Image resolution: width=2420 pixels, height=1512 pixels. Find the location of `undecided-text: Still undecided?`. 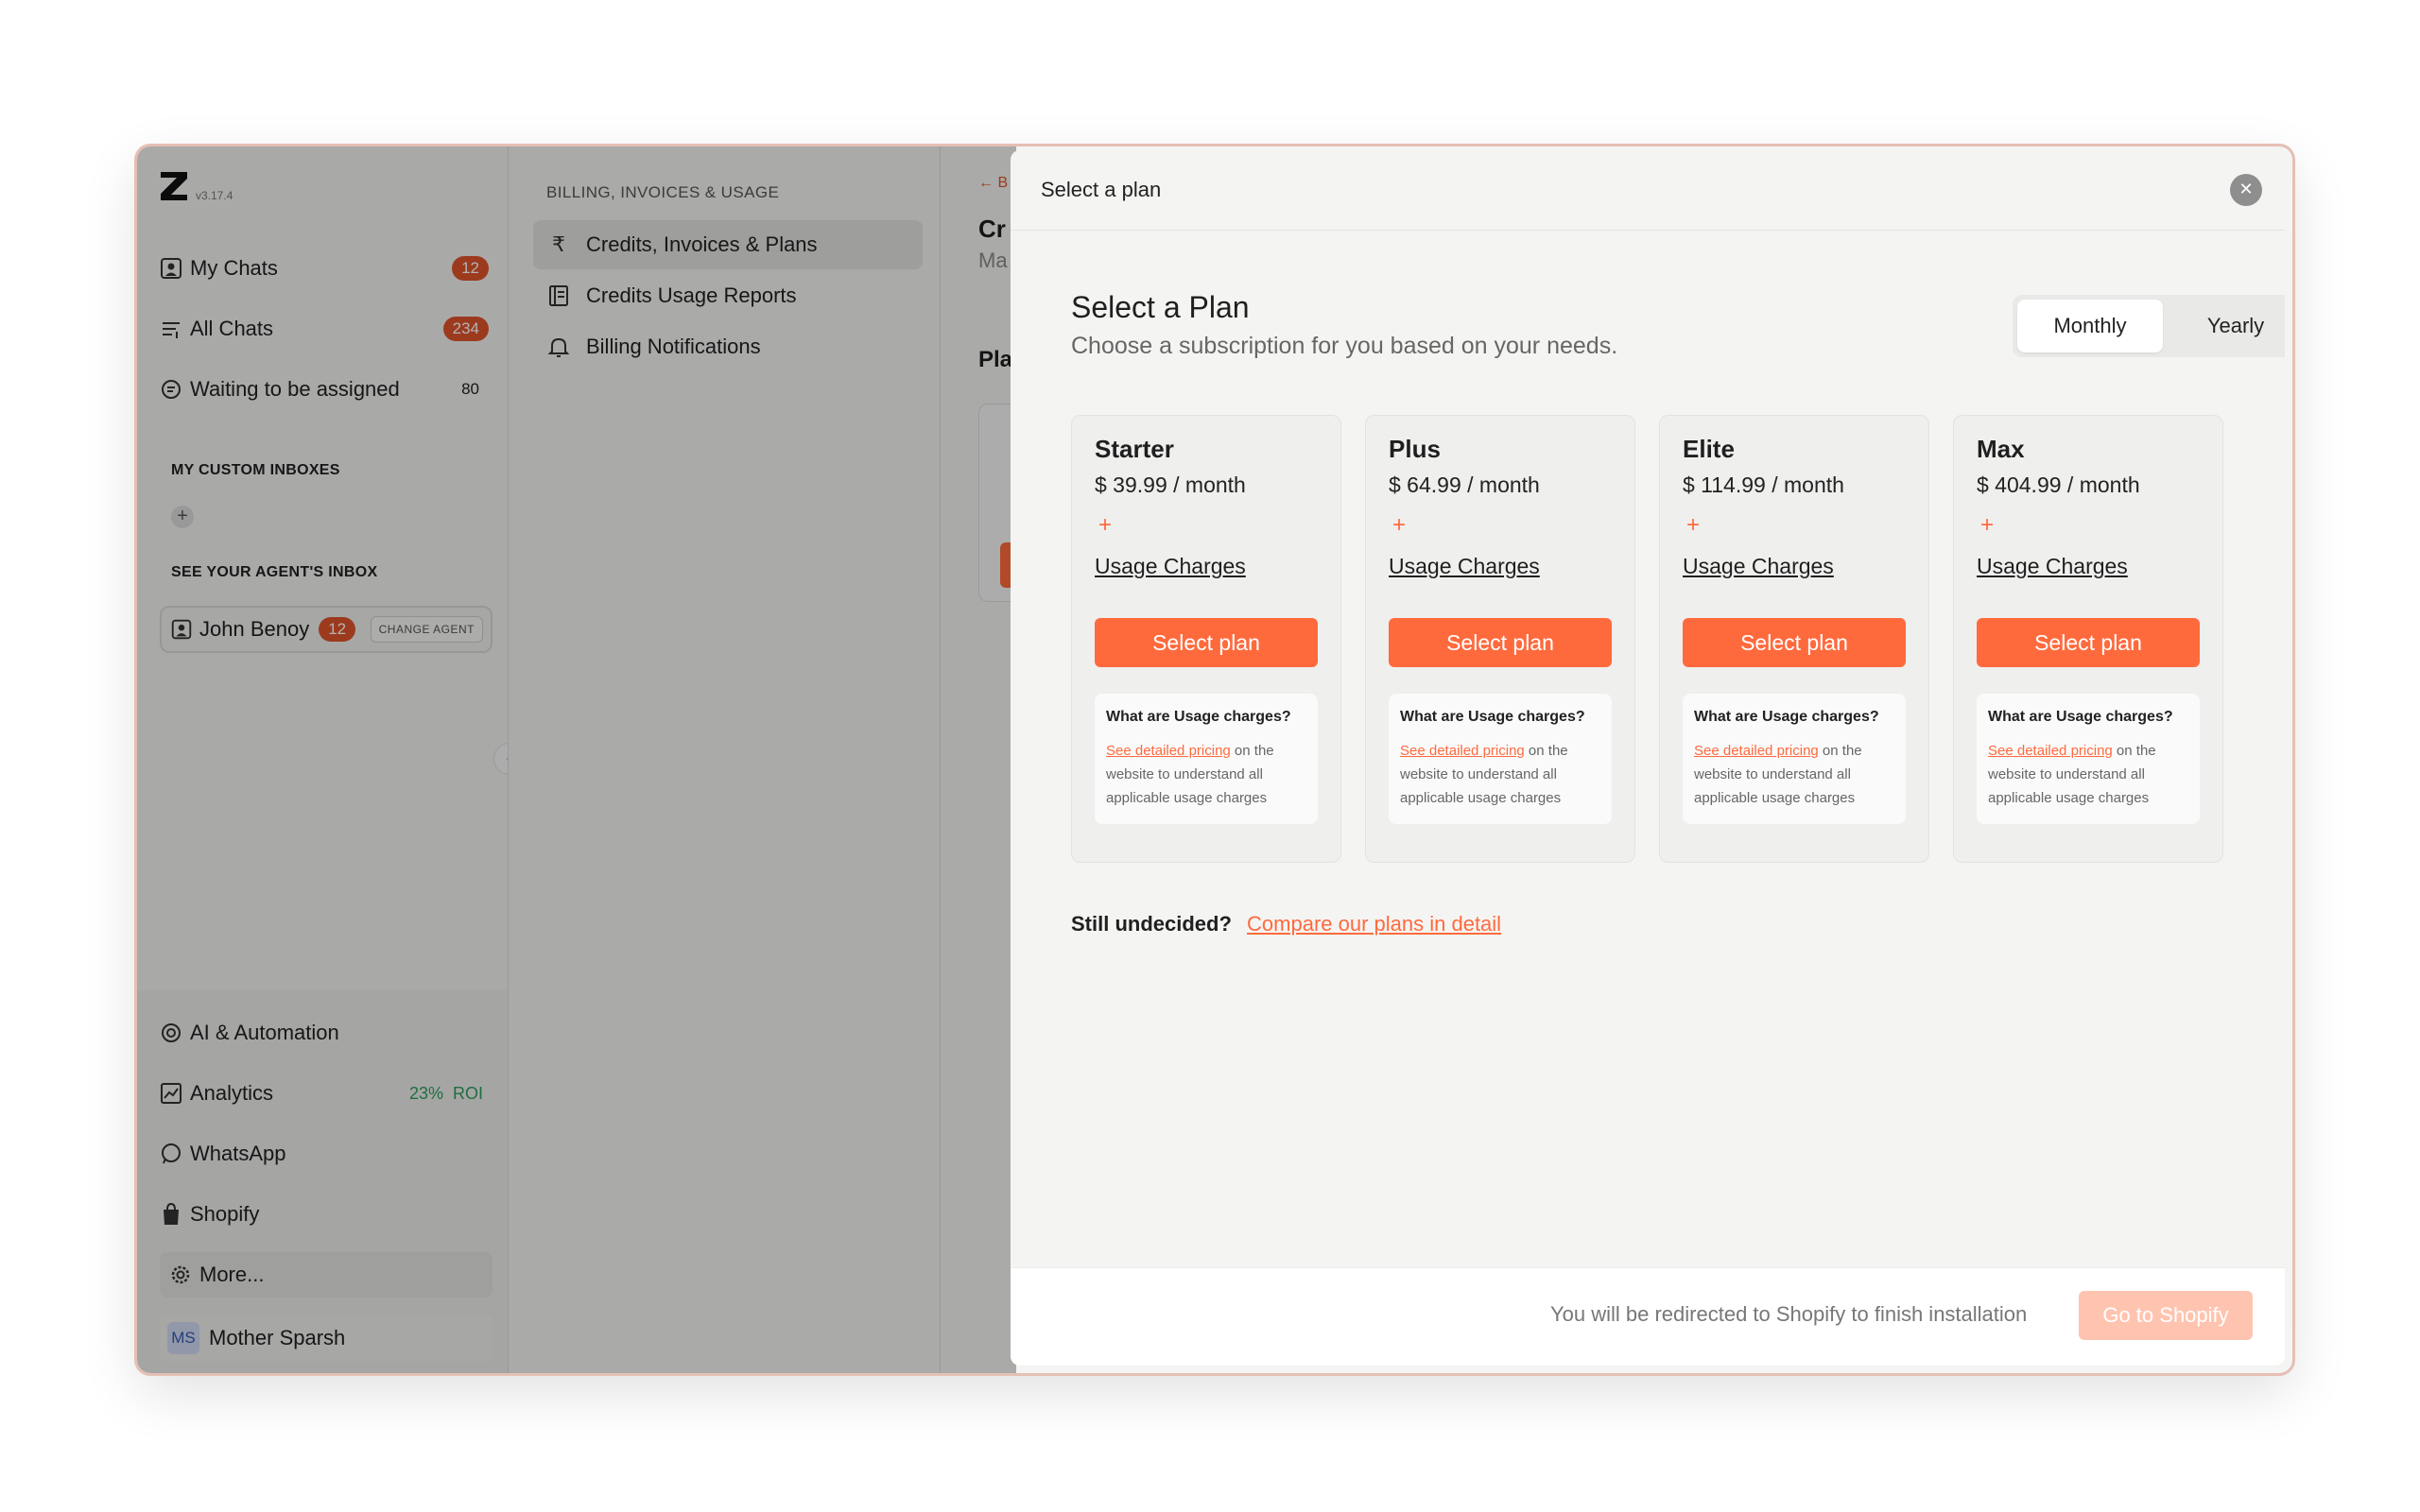

undecided-text: Still undecided? is located at coordinates (1151, 924).